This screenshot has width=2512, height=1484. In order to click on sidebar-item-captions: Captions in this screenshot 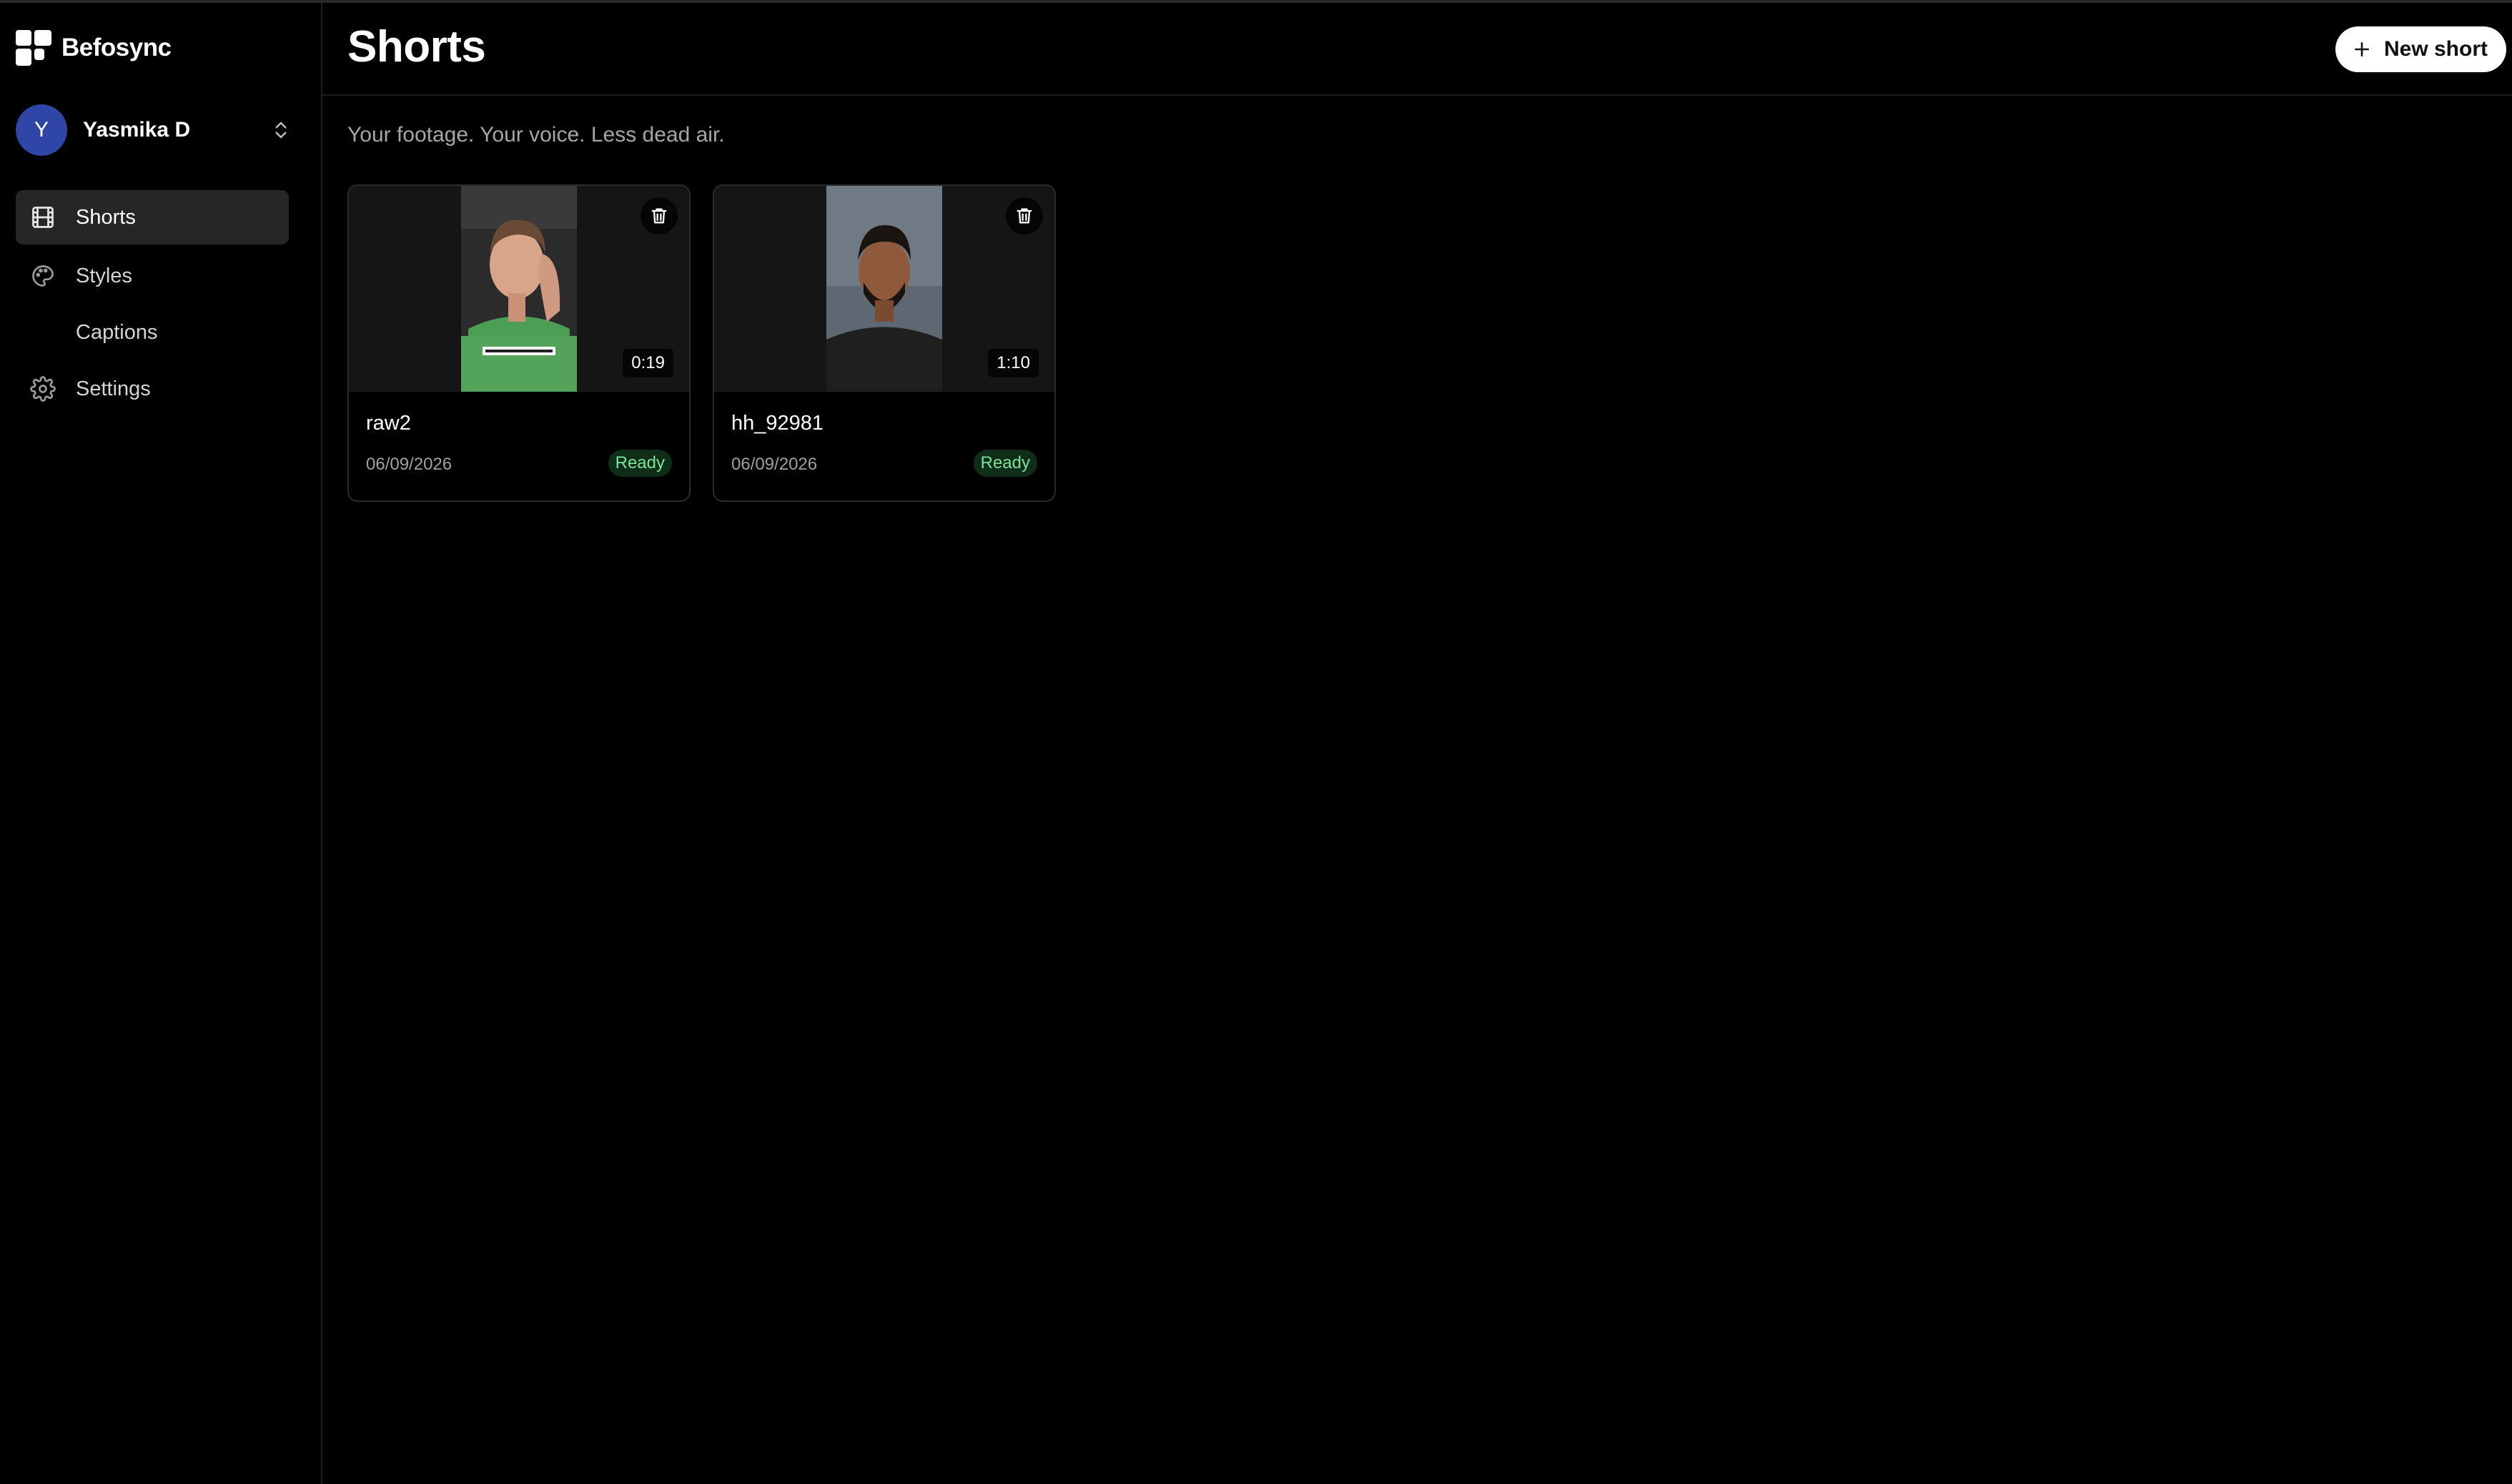, I will do `click(152, 332)`.